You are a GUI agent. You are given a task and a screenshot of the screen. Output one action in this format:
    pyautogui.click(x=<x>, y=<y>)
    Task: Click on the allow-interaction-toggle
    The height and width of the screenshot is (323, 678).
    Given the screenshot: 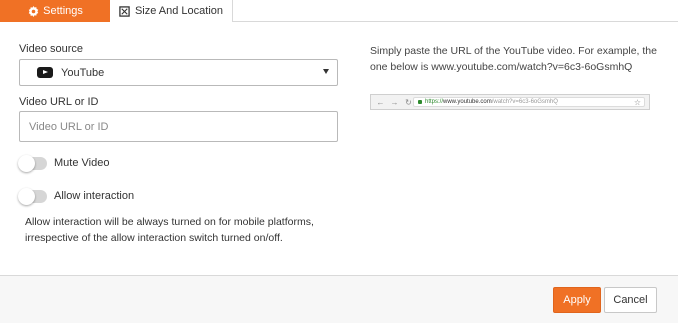 What is the action you would take?
    pyautogui.click(x=32, y=196)
    